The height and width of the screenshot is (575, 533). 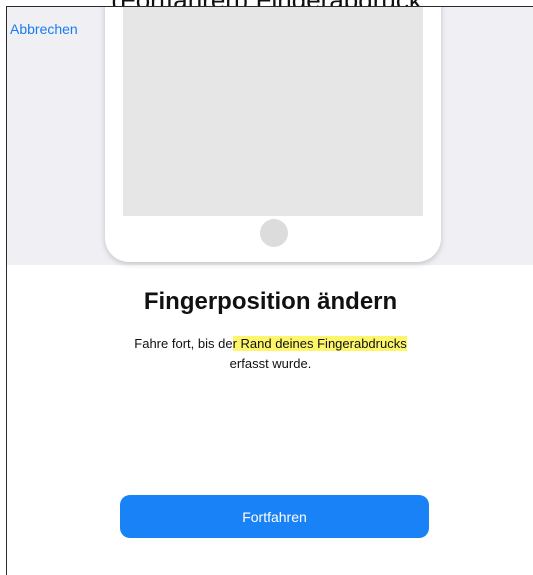 What do you see at coordinates (183, 343) in the screenshot?
I see `instruction-part1: Fahre fort, bis de` at bounding box center [183, 343].